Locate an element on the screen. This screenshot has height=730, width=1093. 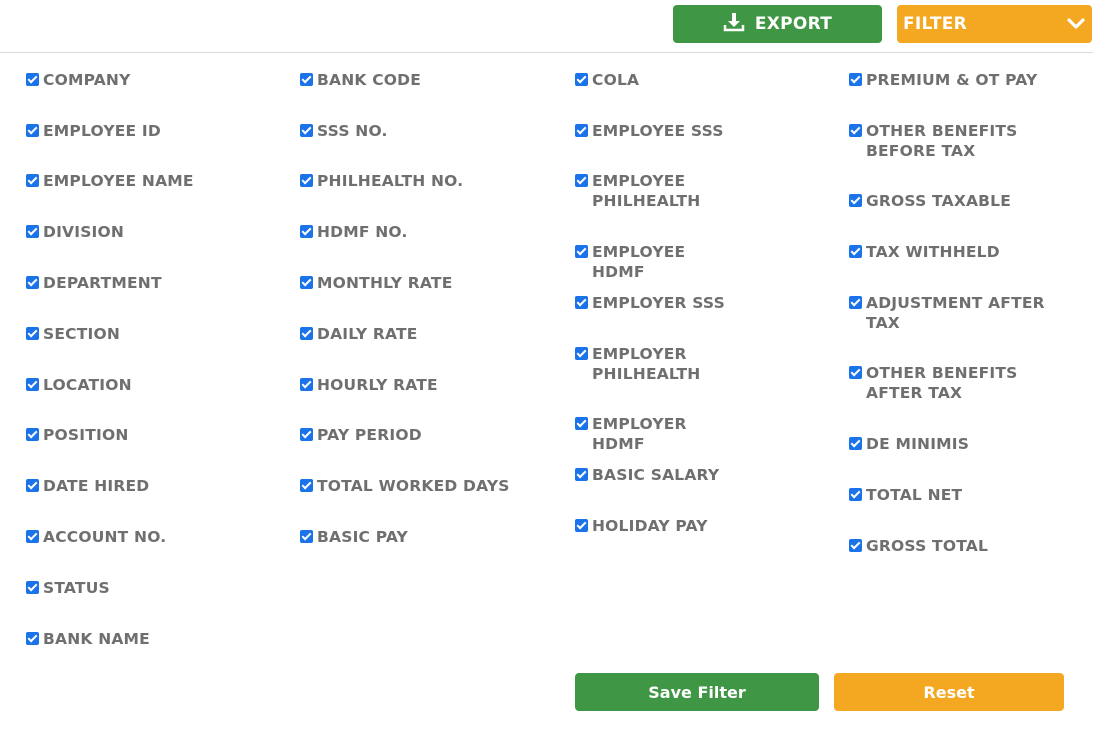
column-option: BASIC PAY is located at coordinates (354, 537).